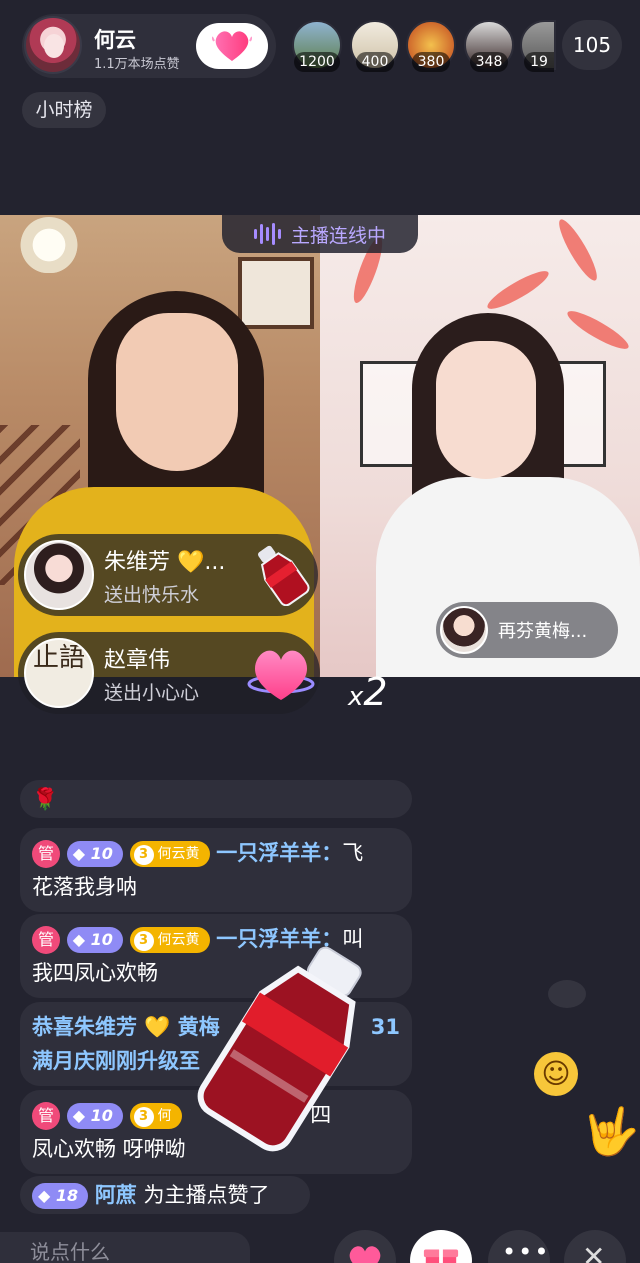 The width and height of the screenshot is (640, 1263). Describe the element at coordinates (283, 575) in the screenshot. I see `bottle-icon` at that location.